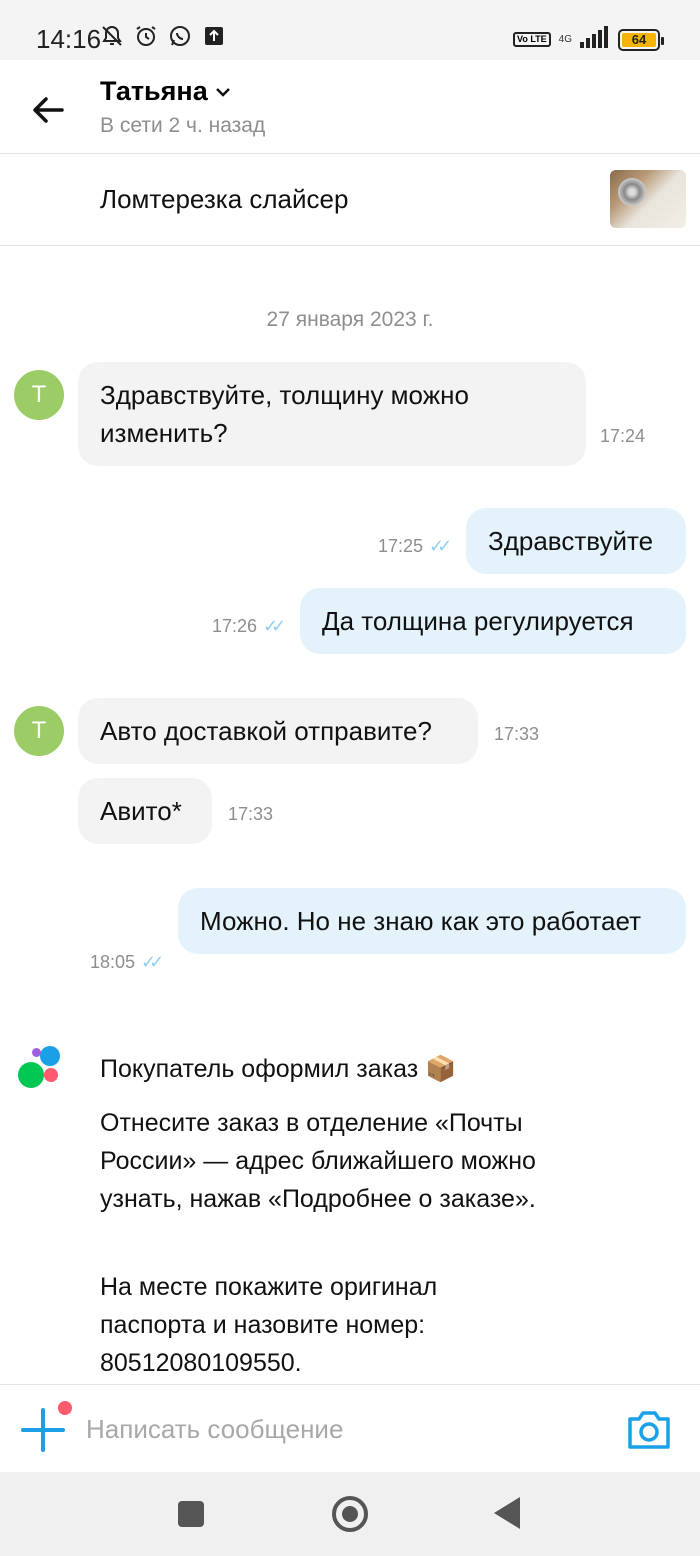  What do you see at coordinates (623, 436) in the screenshot?
I see `message-time: 17:24` at bounding box center [623, 436].